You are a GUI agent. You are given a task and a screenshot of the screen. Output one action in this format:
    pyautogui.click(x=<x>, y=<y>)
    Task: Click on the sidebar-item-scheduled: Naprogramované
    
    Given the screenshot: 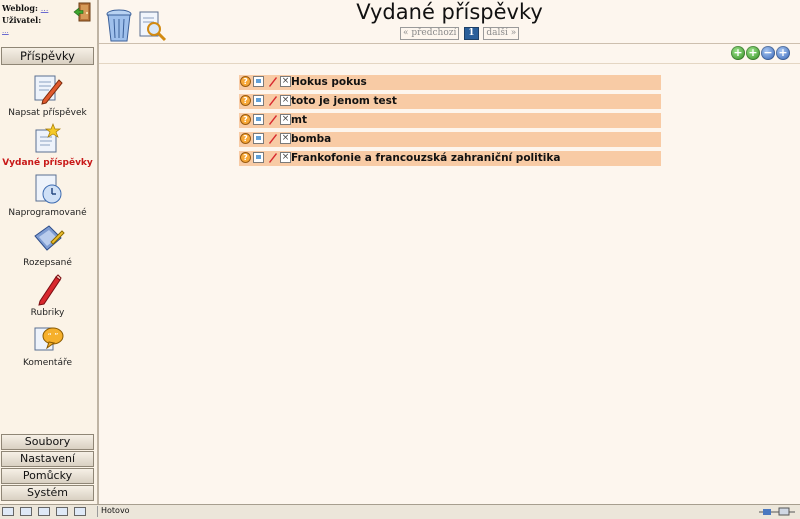 What is the action you would take?
    pyautogui.click(x=47, y=195)
    